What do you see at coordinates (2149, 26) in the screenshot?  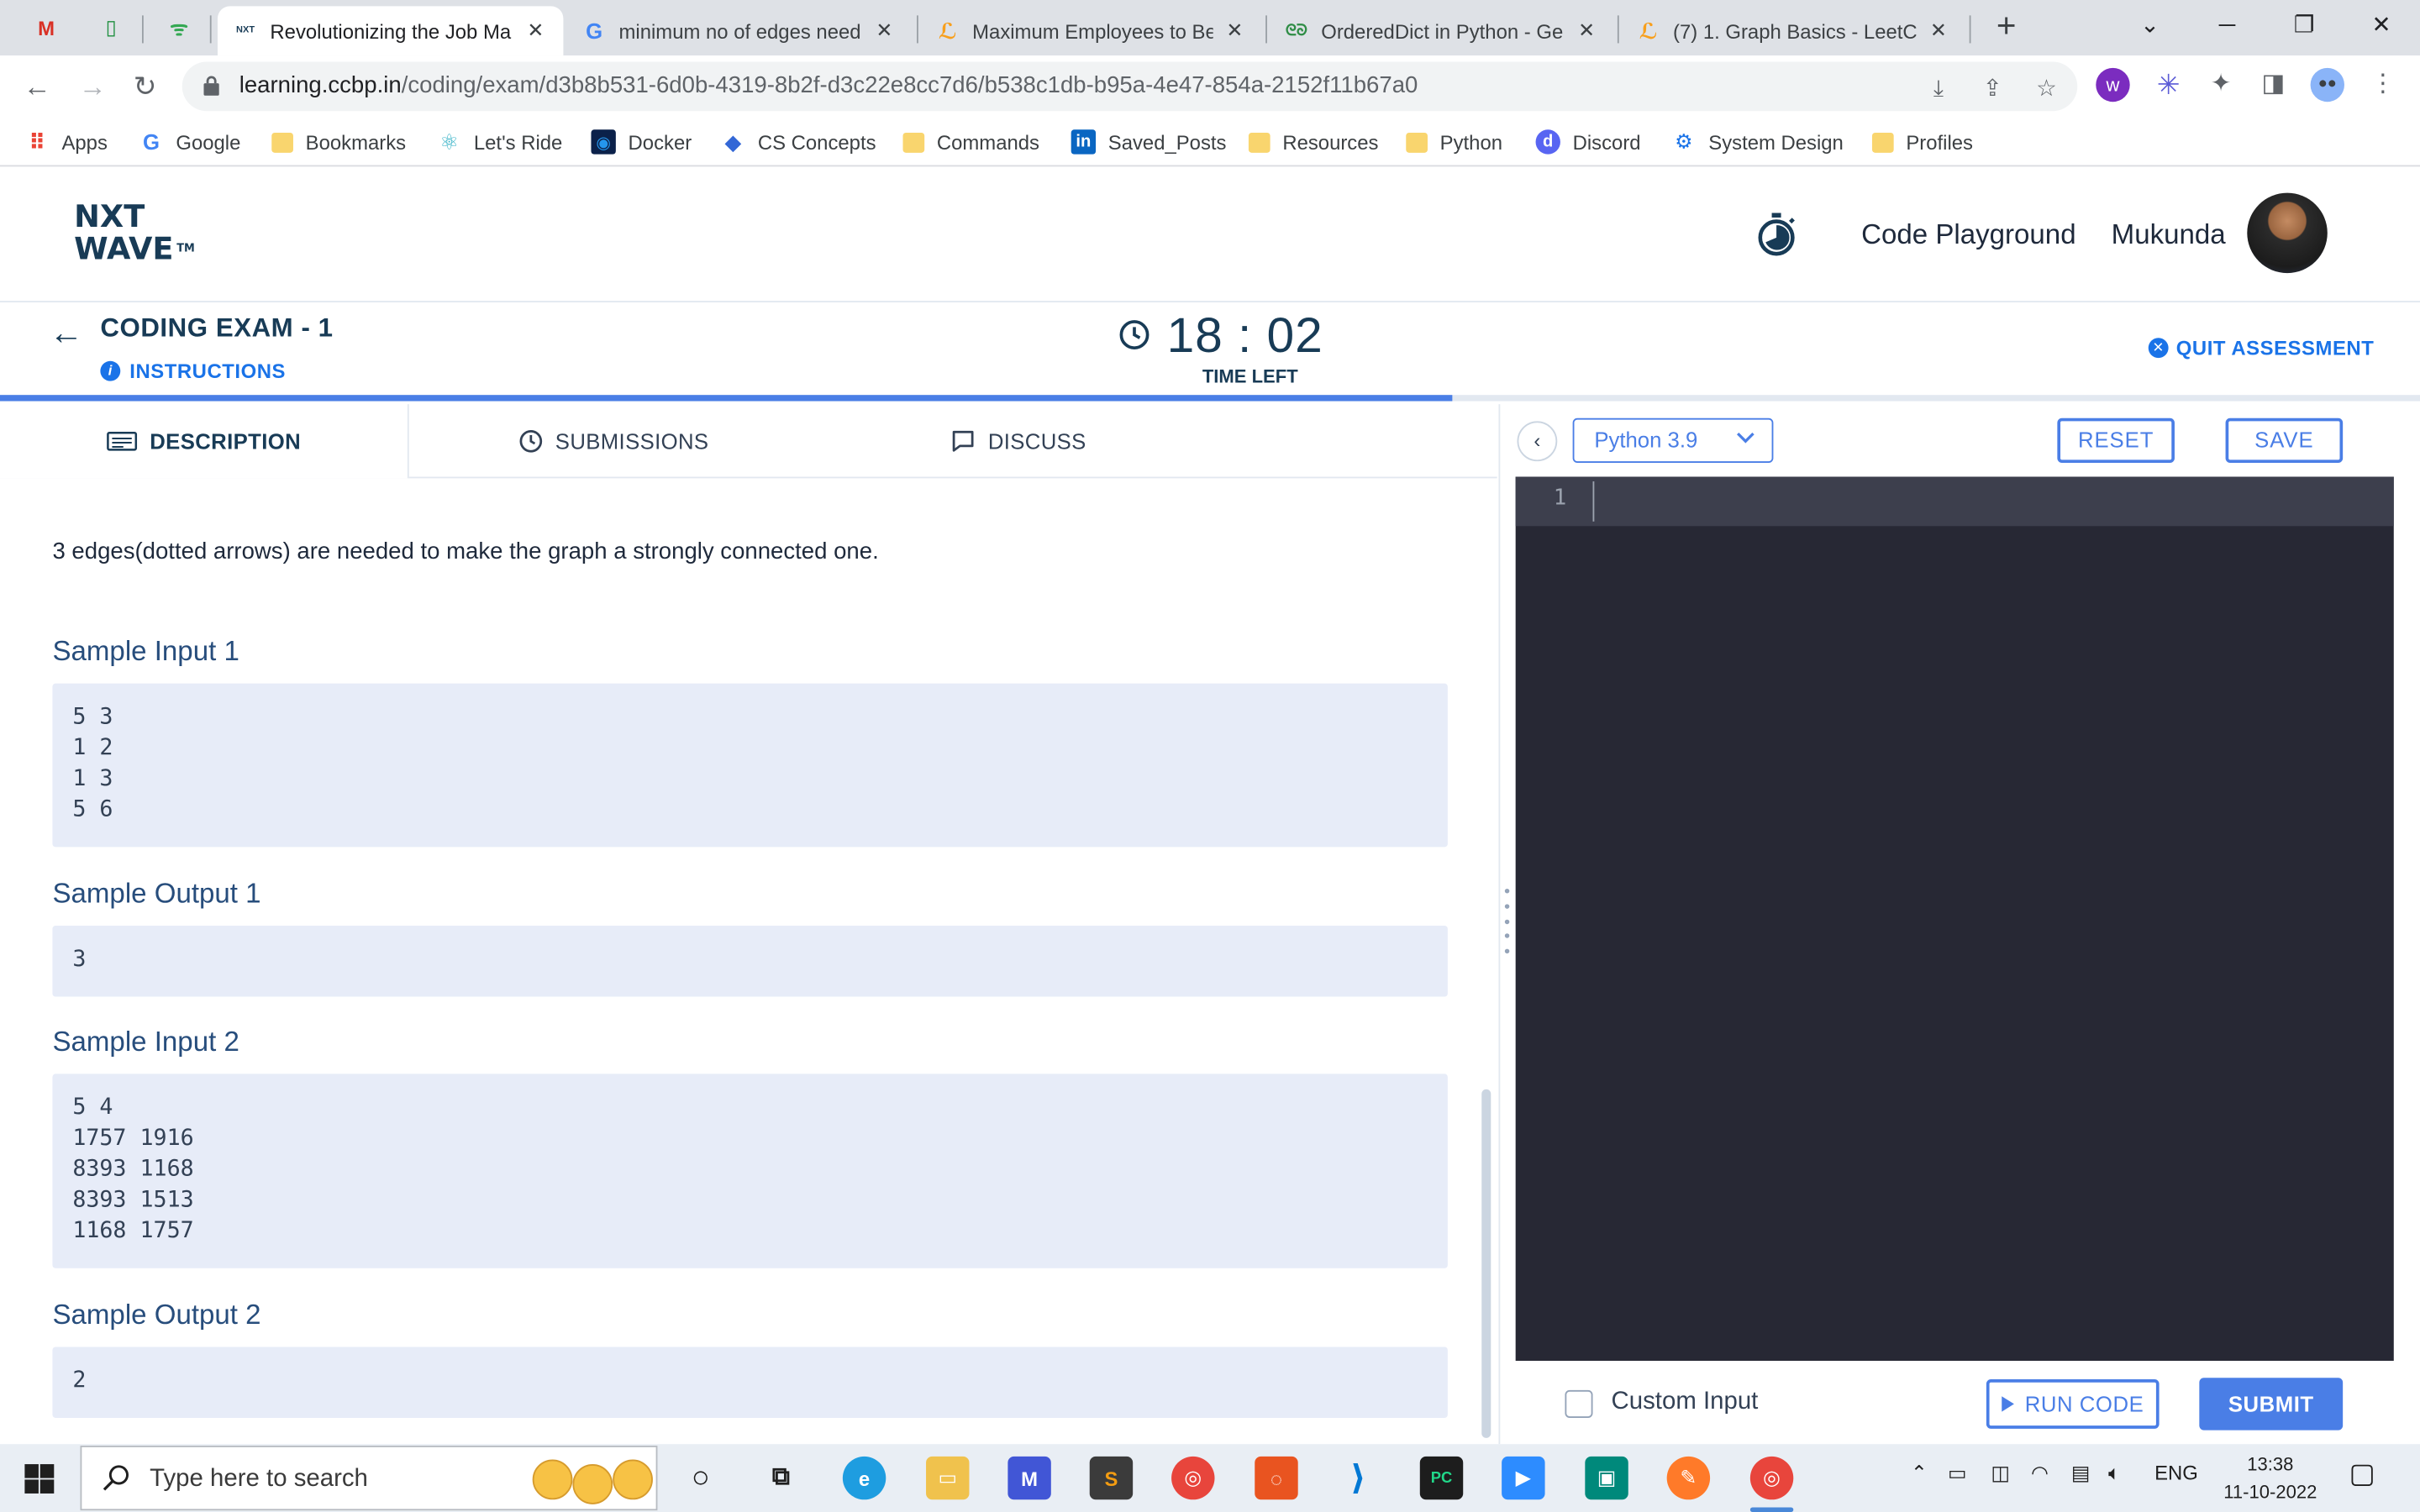 I see `tab-search-chevron-icon: ⌄` at bounding box center [2149, 26].